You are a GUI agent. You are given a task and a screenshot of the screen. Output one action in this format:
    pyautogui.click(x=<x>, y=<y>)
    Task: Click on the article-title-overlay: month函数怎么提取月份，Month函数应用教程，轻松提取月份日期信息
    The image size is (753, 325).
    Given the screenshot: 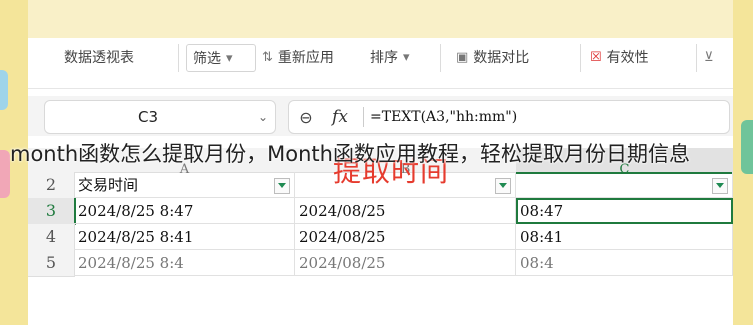 What is the action you would take?
    pyautogui.click(x=350, y=154)
    